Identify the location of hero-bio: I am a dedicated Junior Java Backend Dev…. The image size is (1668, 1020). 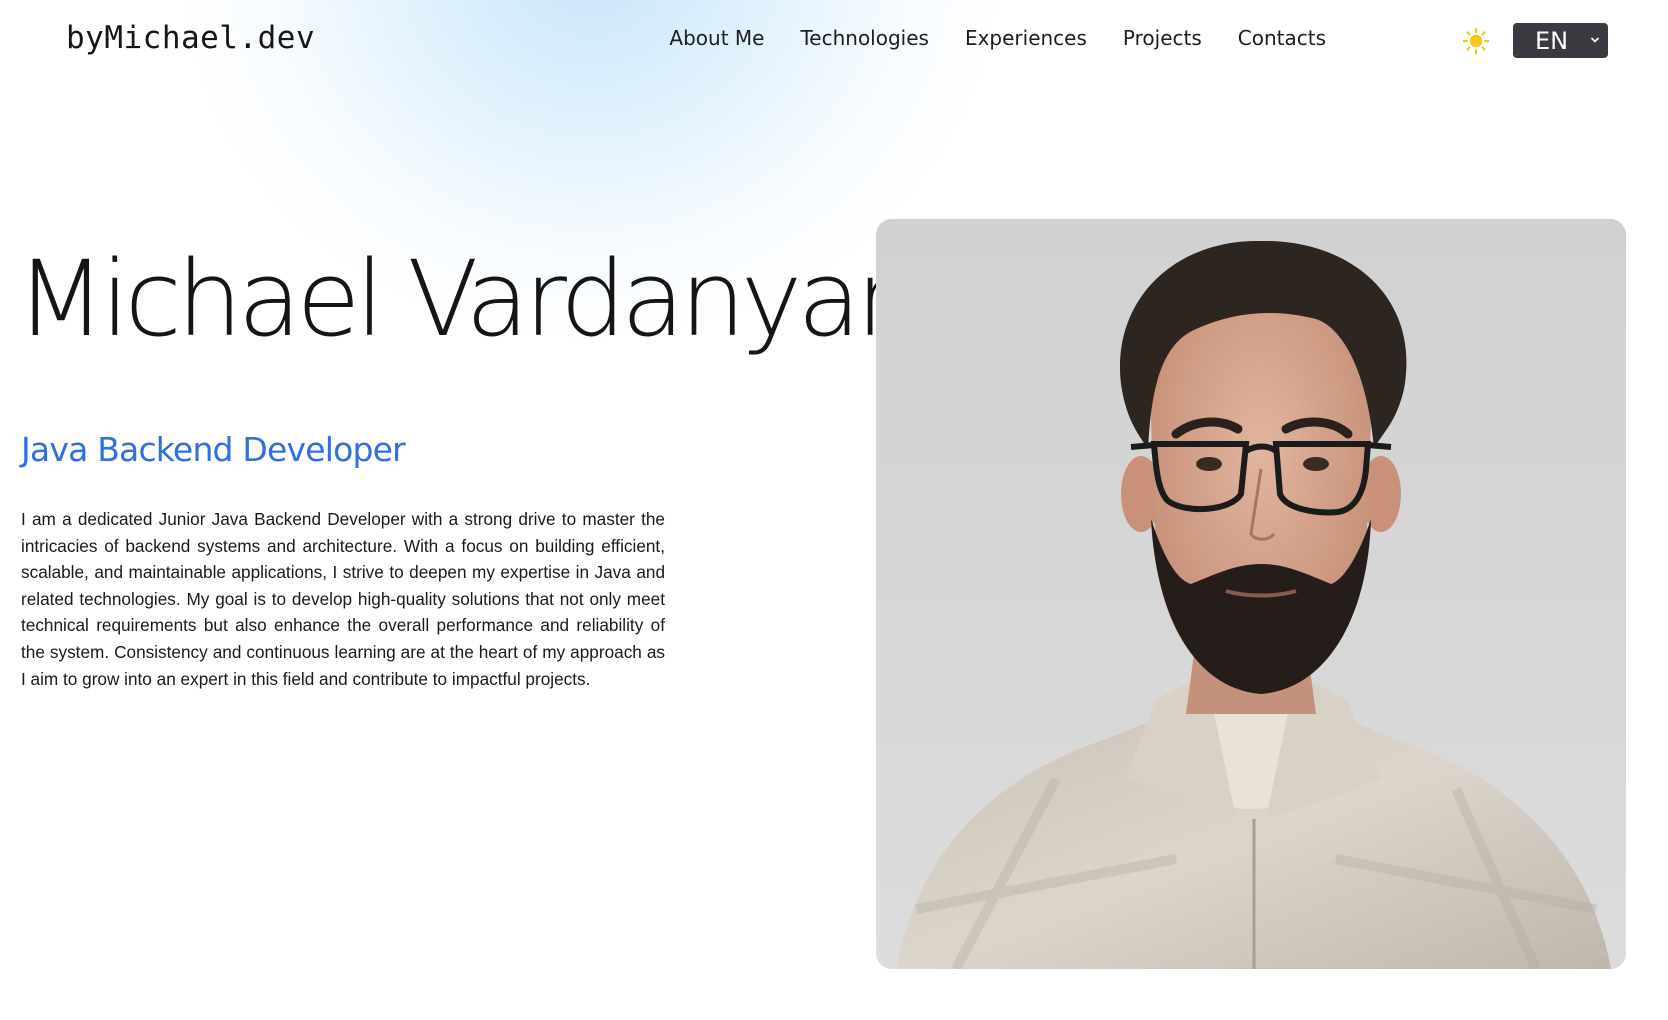
(343, 599).